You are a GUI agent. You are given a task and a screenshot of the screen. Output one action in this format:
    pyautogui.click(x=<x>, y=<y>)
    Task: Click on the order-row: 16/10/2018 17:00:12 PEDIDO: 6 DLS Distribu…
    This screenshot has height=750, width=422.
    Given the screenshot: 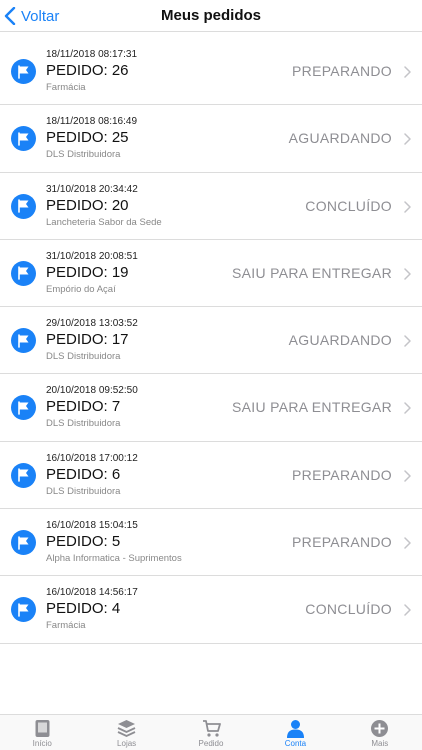 What is the action you would take?
    pyautogui.click(x=211, y=476)
    